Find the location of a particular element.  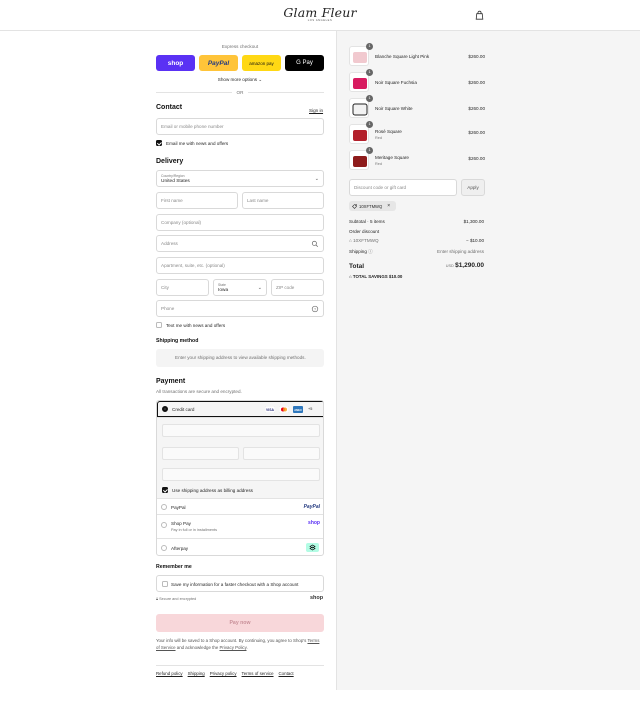

shop-pay-button: shop is located at coordinates (175, 63).